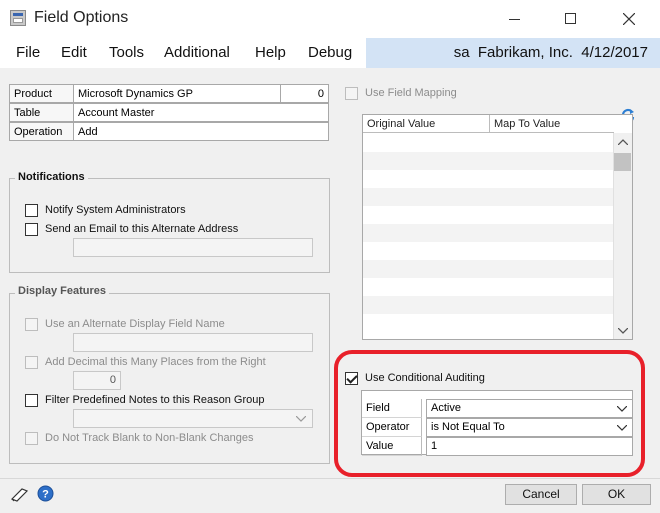 This screenshot has width=660, height=513. I want to click on cancel-button: Cancel, so click(541, 494).